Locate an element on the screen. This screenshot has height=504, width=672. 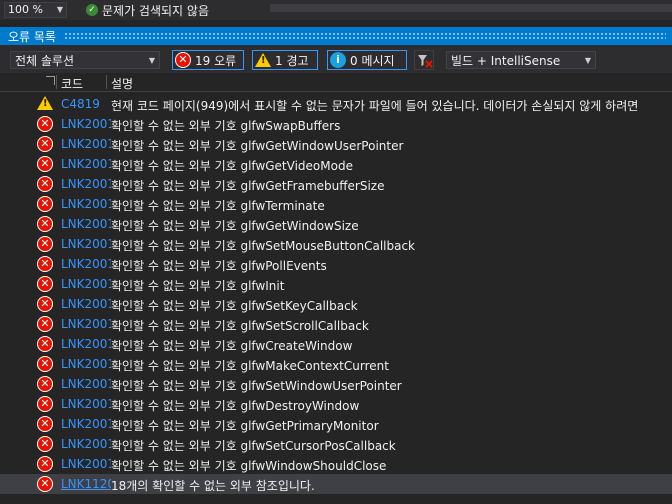
row-description: 확인할 수 없는 외부 기호 glfwPollEvents is located at coordinates (219, 266).